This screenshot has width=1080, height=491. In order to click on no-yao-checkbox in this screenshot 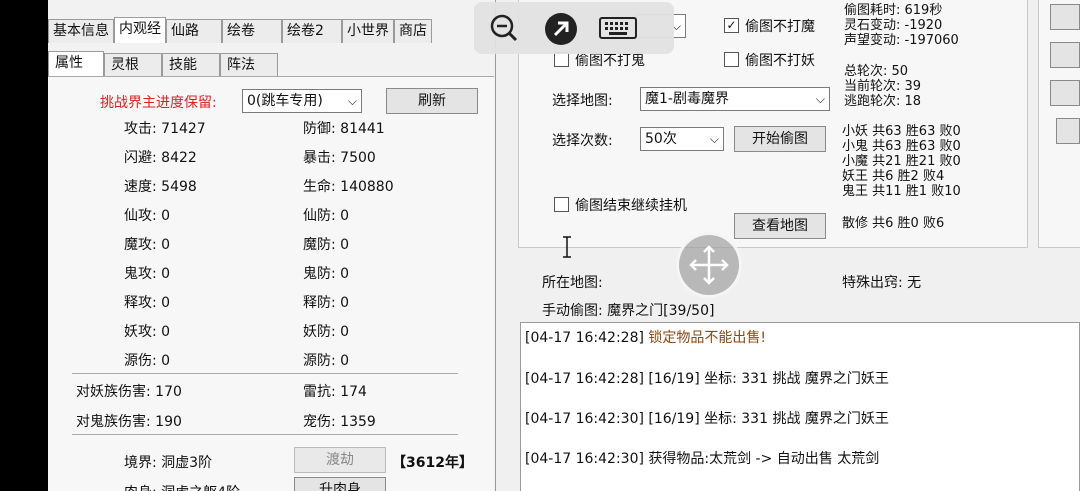, I will do `click(731, 59)`.